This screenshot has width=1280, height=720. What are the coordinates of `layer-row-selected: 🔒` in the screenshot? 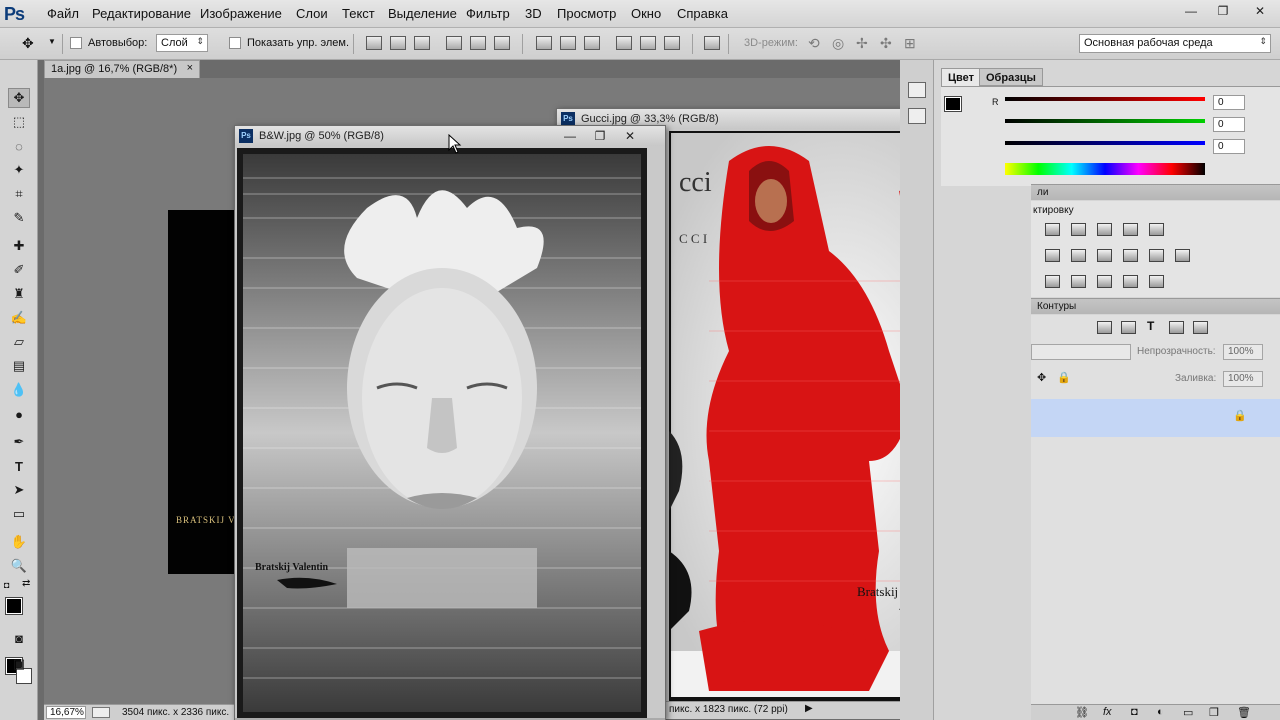 It's located at (1155, 418).